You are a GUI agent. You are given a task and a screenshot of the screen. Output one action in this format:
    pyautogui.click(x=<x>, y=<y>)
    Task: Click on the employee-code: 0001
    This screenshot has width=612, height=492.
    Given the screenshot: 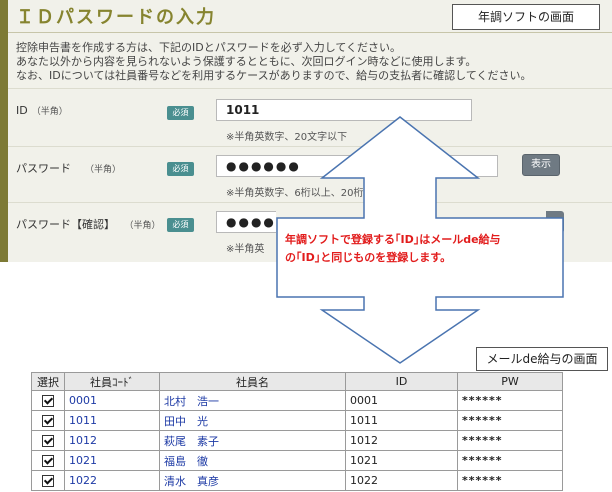 What is the action you would take?
    pyautogui.click(x=112, y=400)
    